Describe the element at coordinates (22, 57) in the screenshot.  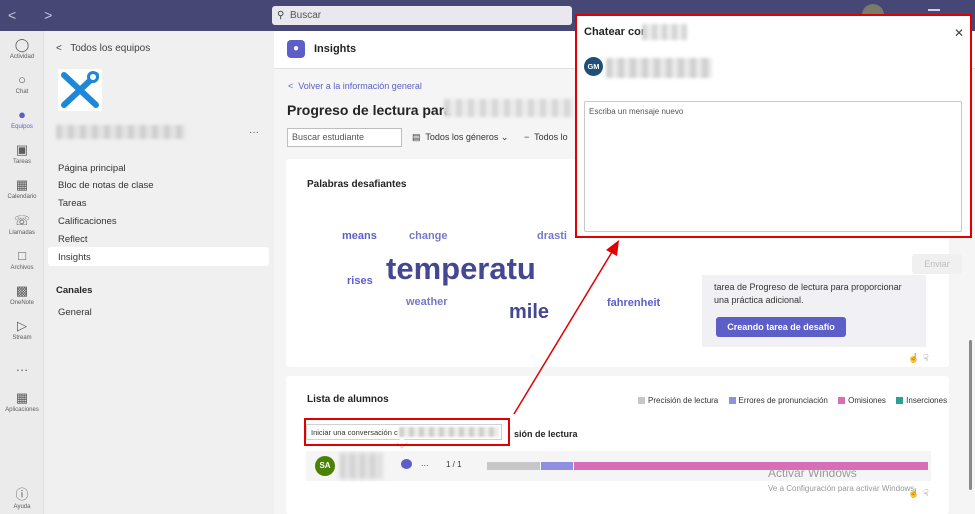
I see `rail-label: Actividad` at that location.